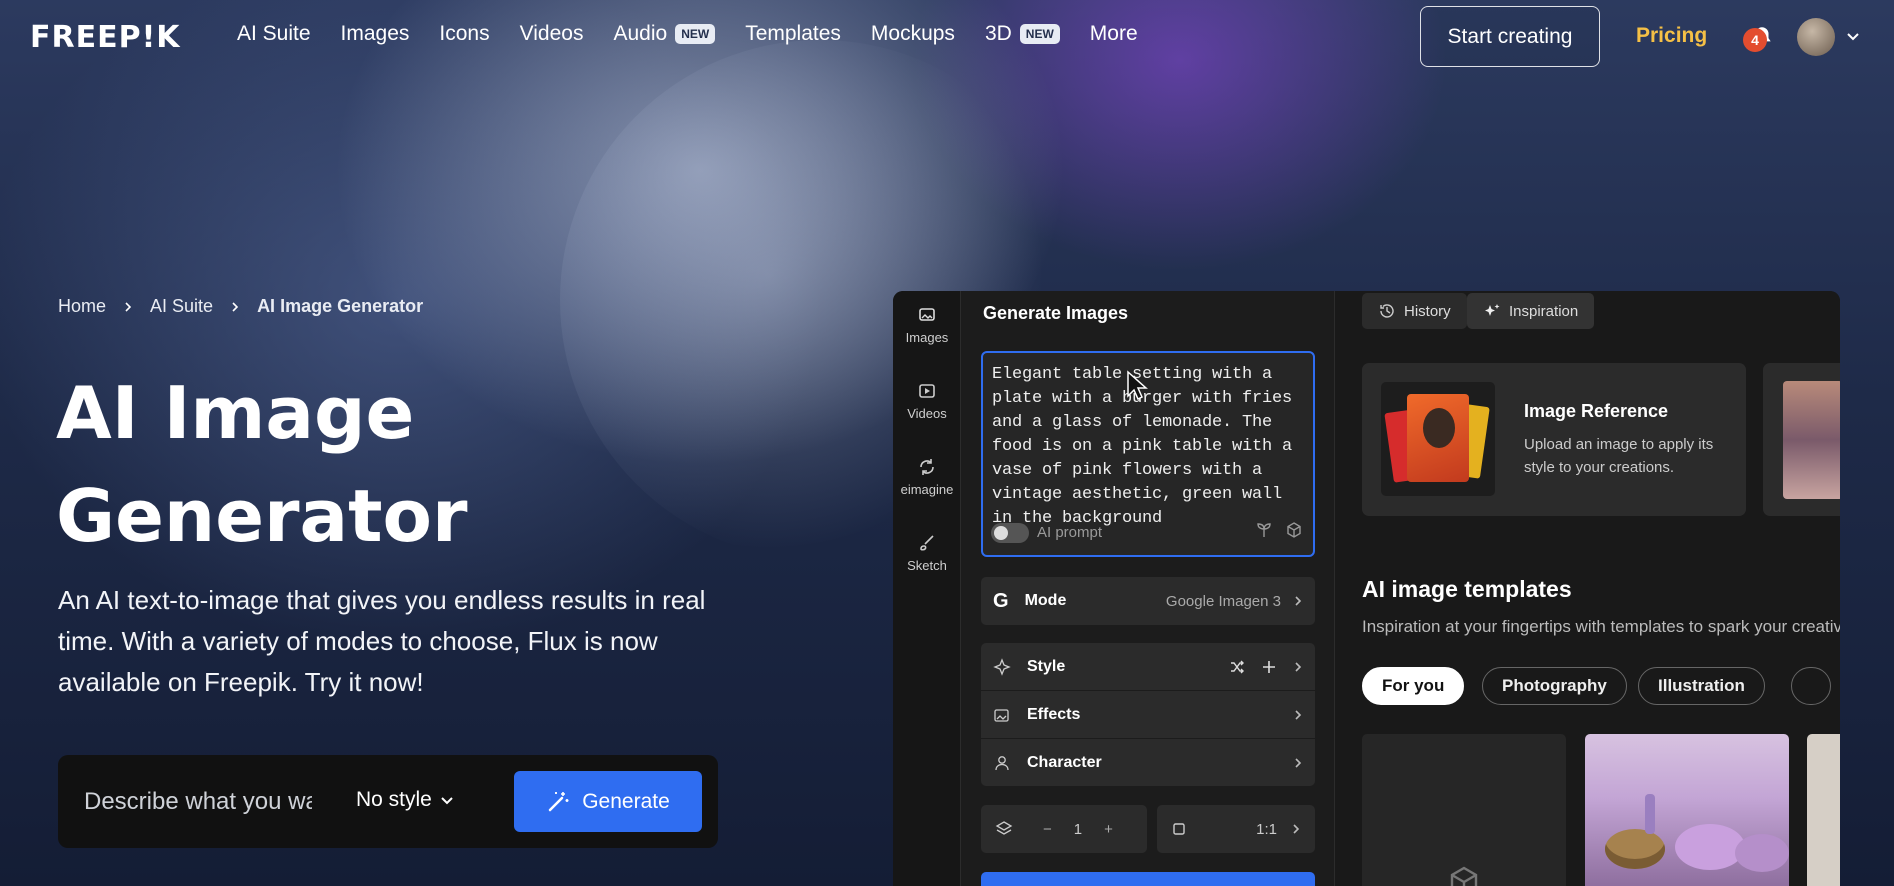 Image resolution: width=1894 pixels, height=886 pixels. Describe the element at coordinates (262, 464) in the screenshot. I see `page-title: AI Image Generator` at that location.